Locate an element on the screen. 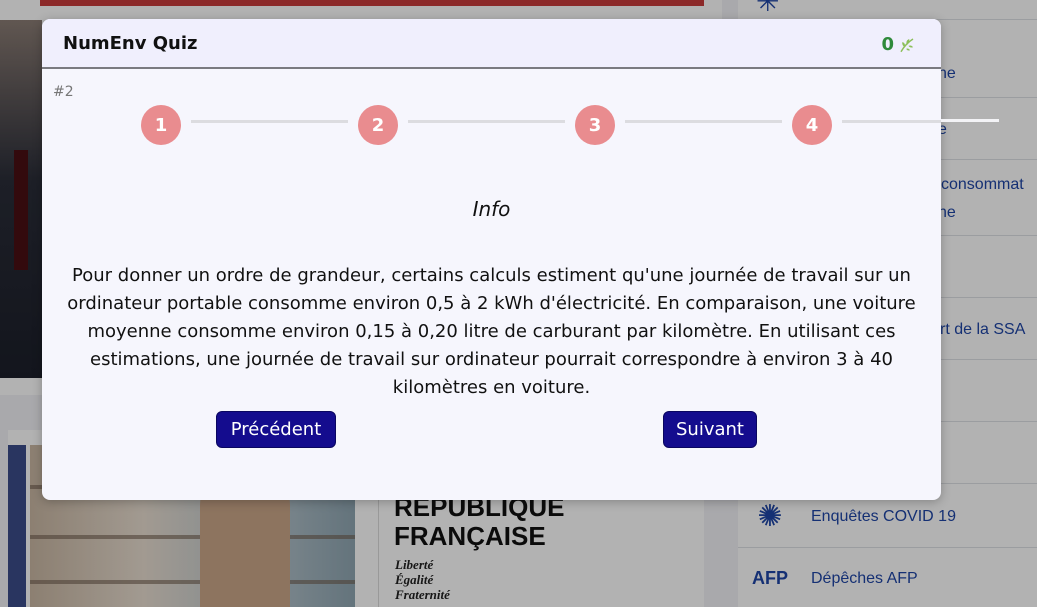 Image resolution: width=1037 pixels, height=607 pixels. score-display: 0 is located at coordinates (898, 44).